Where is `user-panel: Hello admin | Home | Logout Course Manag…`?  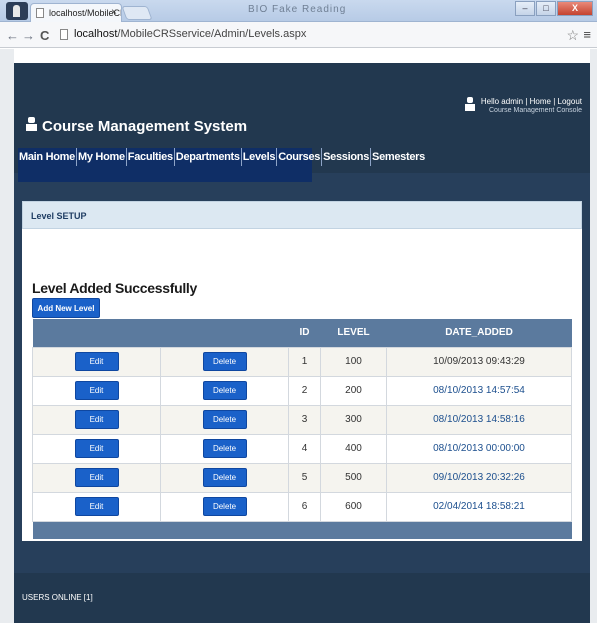
user-panel: Hello admin | Home | Logout Course Manag… is located at coordinates (523, 105).